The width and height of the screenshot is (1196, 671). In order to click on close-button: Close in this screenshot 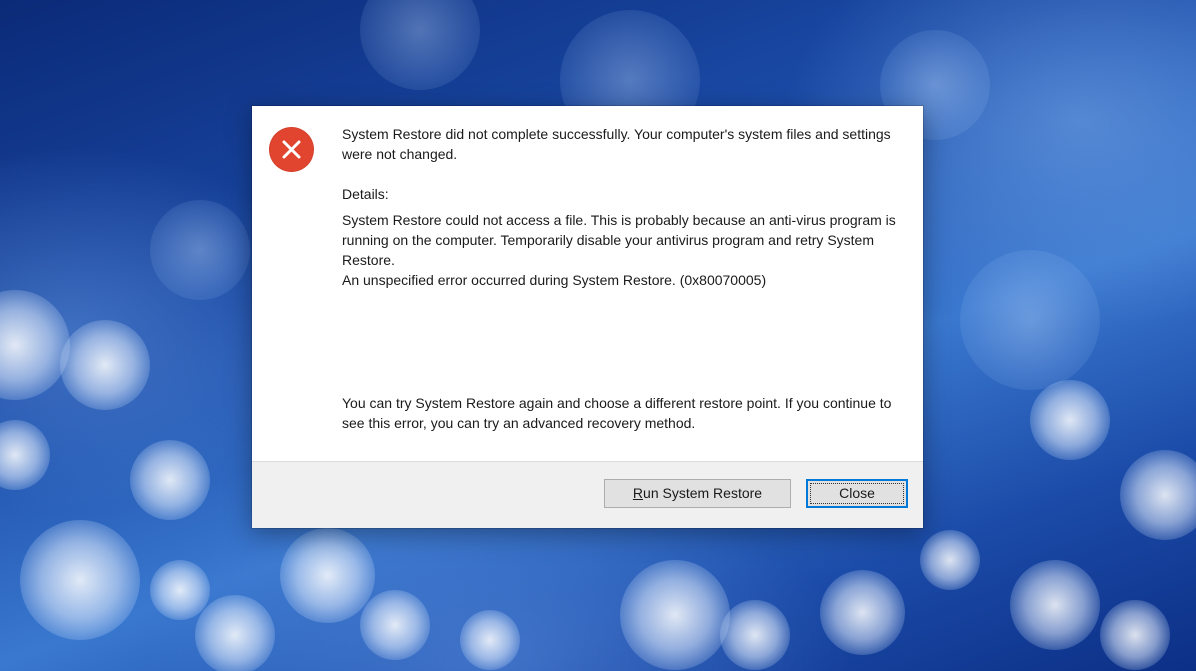, I will do `click(857, 493)`.